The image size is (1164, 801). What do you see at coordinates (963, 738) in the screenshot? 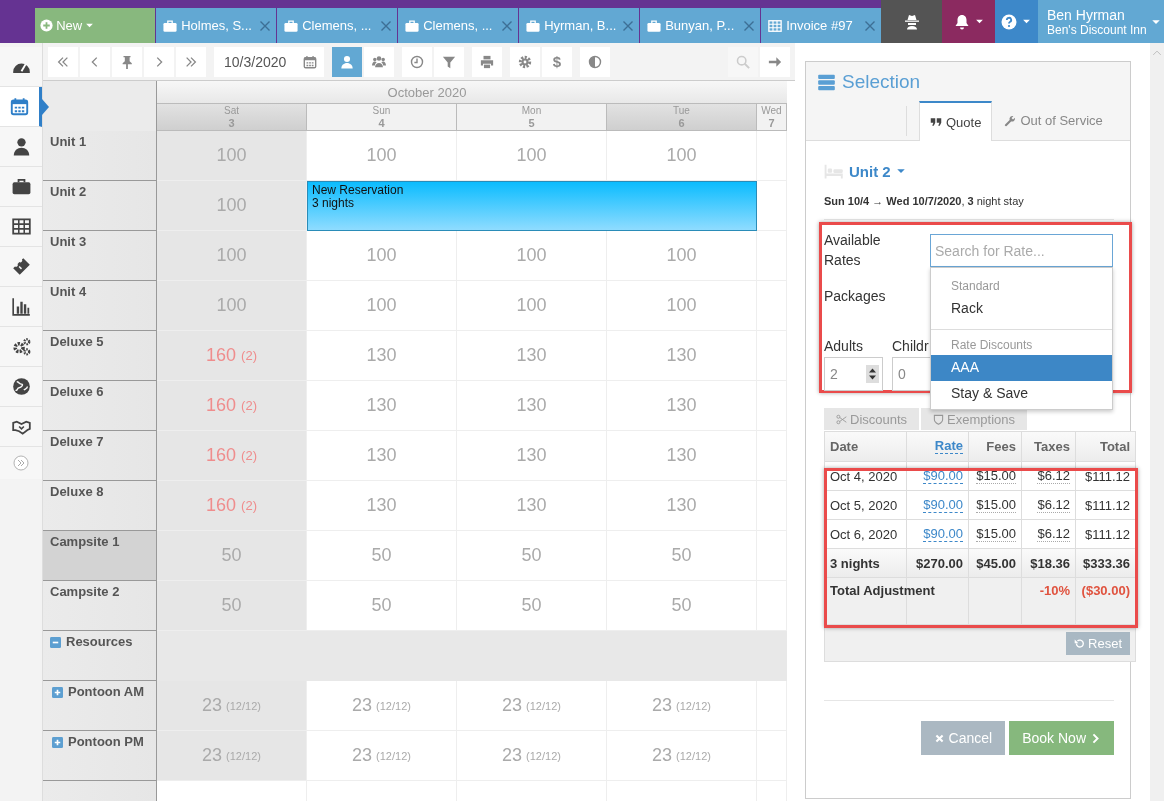
I see `cancel-button: Cancel` at bounding box center [963, 738].